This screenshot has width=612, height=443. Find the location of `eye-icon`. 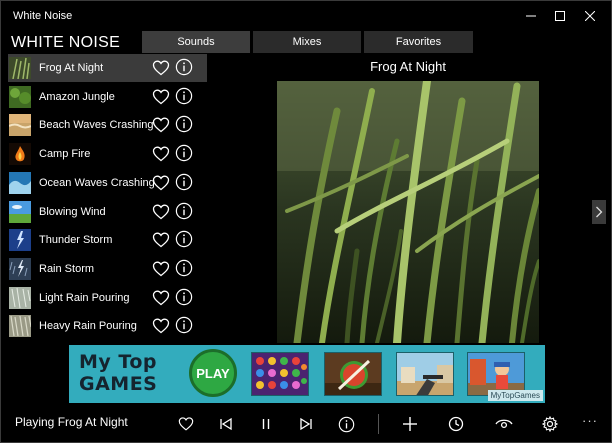

eye-icon is located at coordinates (504, 424).